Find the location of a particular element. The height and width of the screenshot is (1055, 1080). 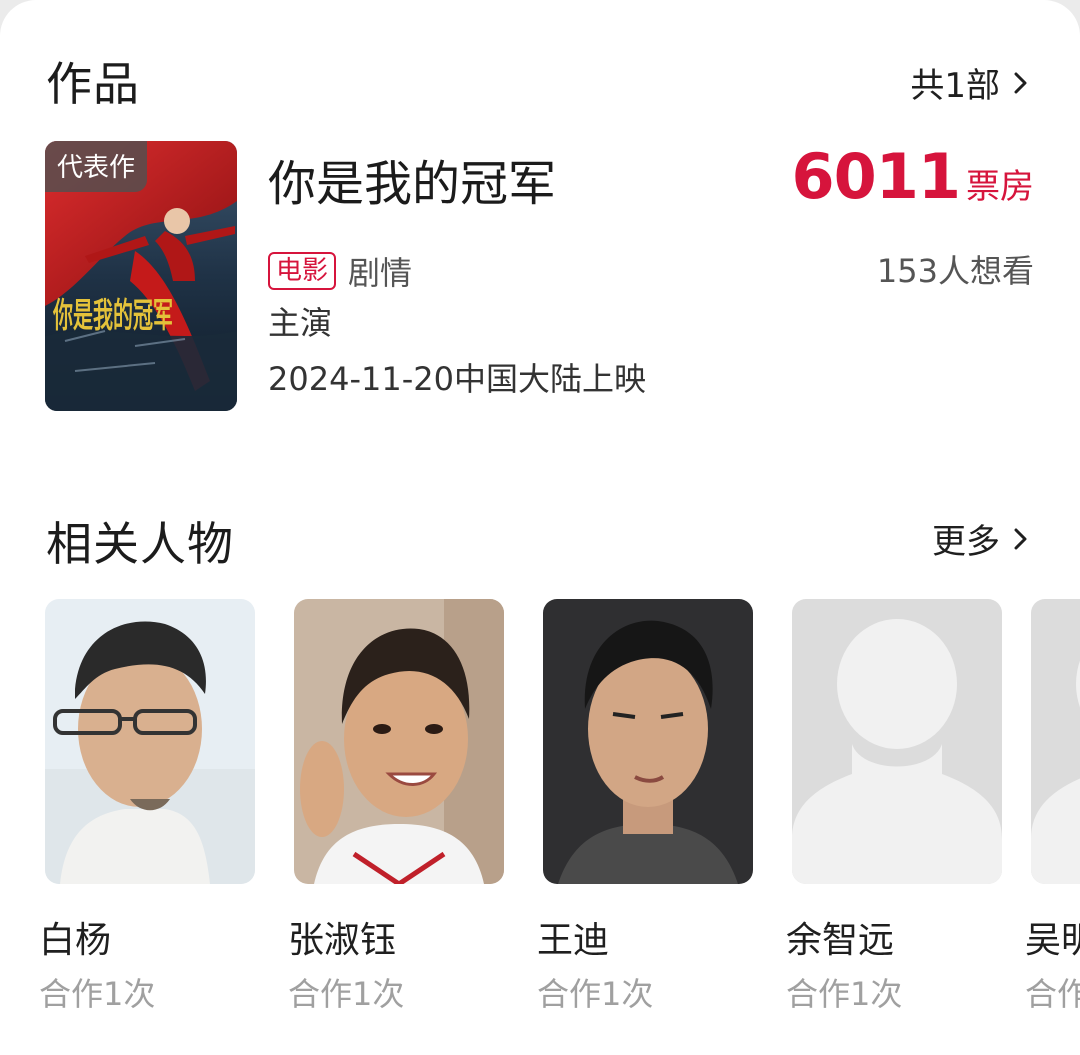

movie-release: 2024-11-20中国大陆上映 is located at coordinates (457, 379).